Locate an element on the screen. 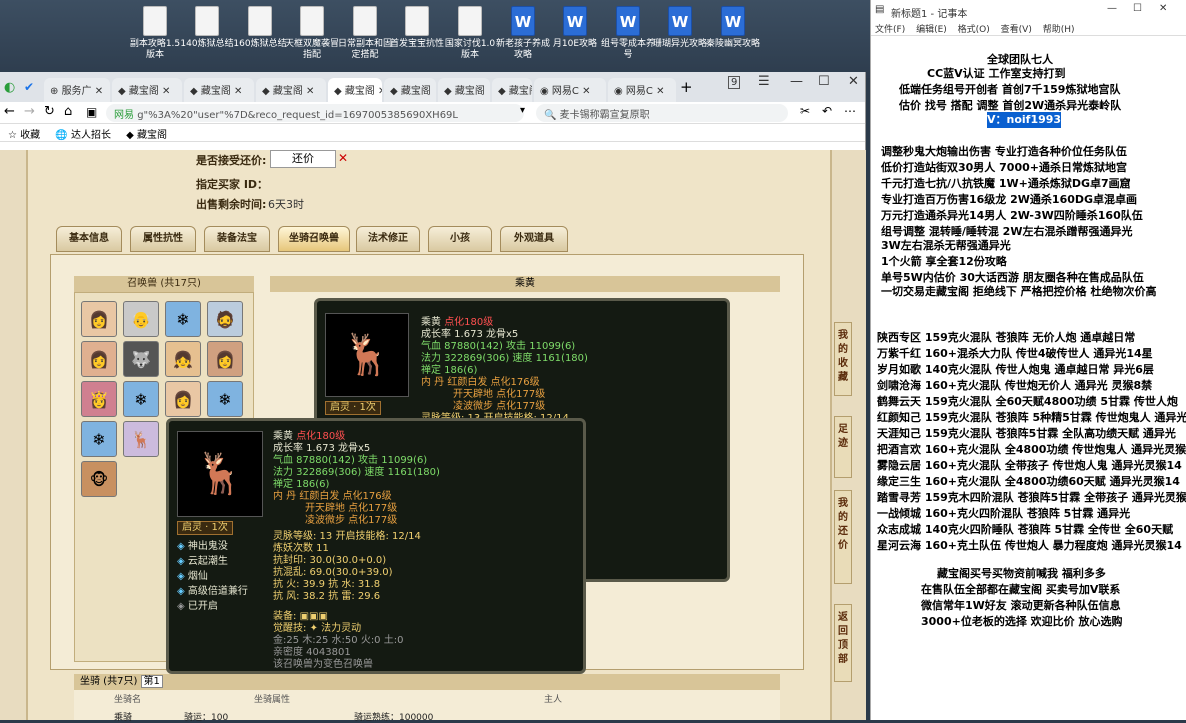  counter-offer-button: 还价 is located at coordinates (303, 159).